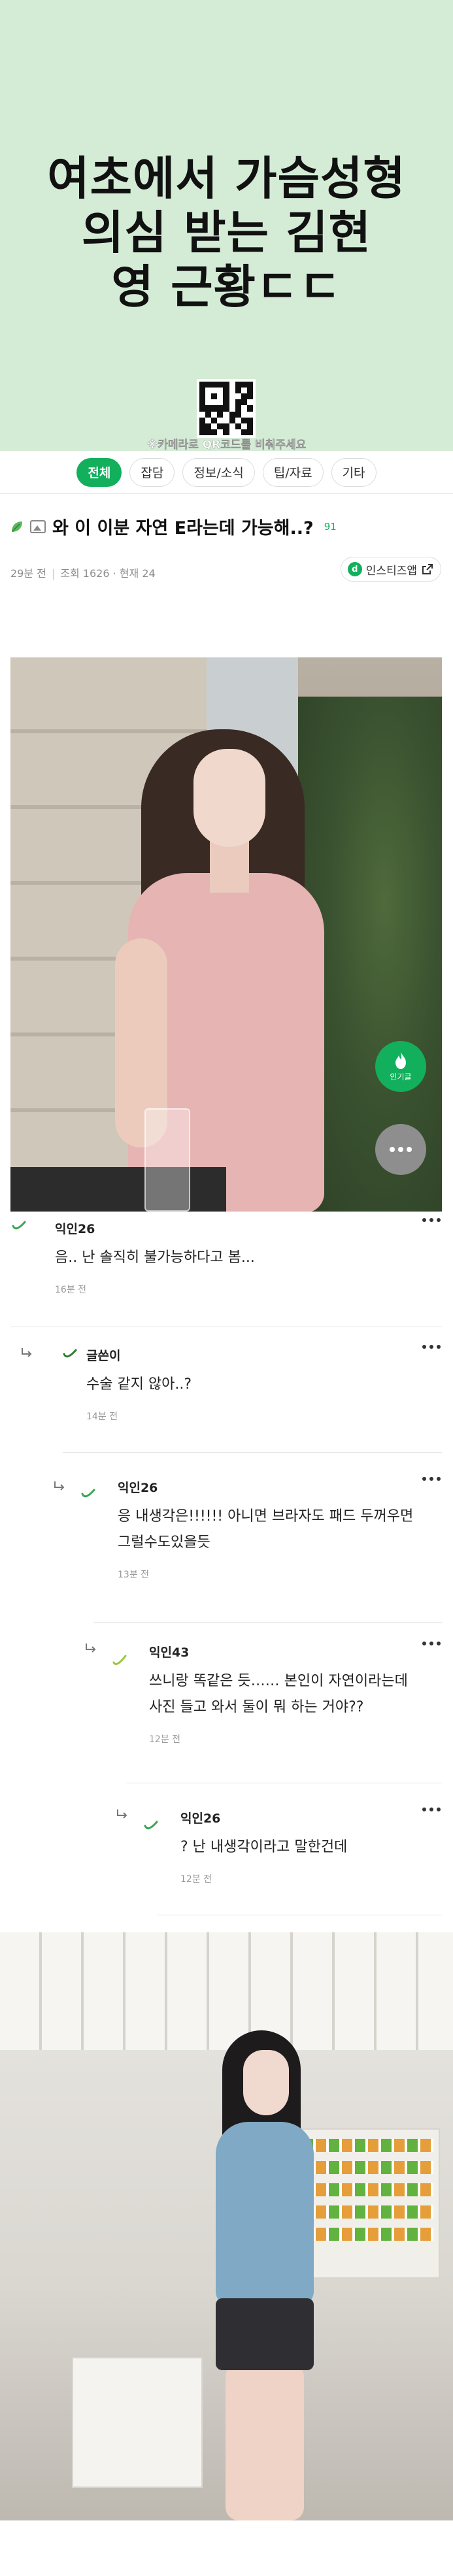 The width and height of the screenshot is (453, 2576). Describe the element at coordinates (226, 287) in the screenshot. I see `banner-title-line: 영 근황ㄷㄷ` at that location.